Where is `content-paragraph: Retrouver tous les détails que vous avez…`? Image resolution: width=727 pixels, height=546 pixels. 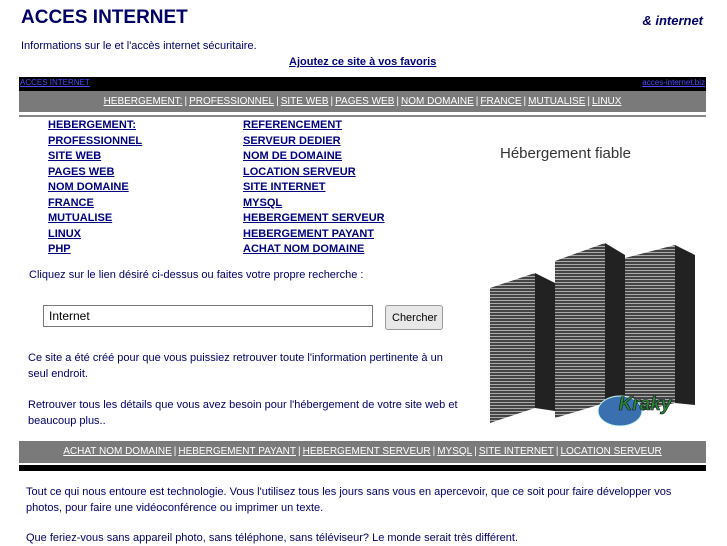
content-paragraph: Retrouver tous les détails que vous avez… is located at coordinates (243, 413).